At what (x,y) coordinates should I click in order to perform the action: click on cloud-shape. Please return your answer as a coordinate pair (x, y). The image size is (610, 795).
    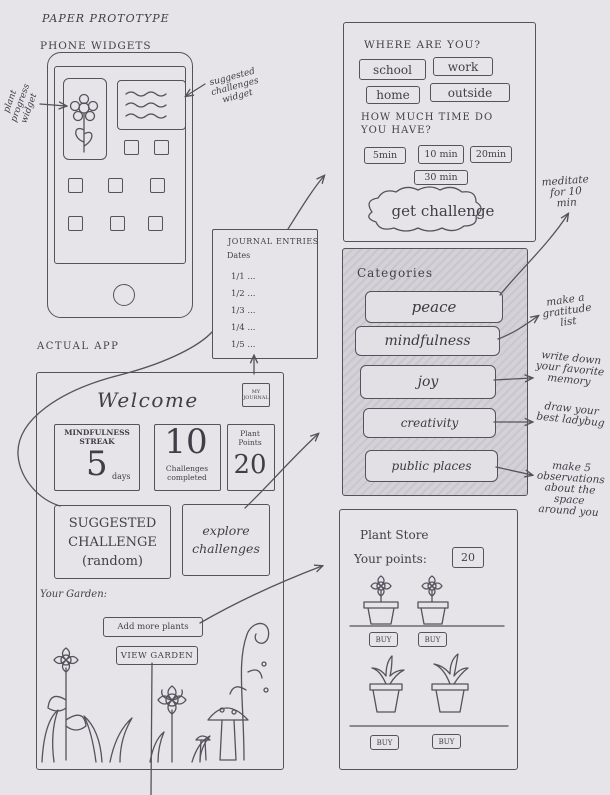
    Looking at the image, I should click on (425, 209).